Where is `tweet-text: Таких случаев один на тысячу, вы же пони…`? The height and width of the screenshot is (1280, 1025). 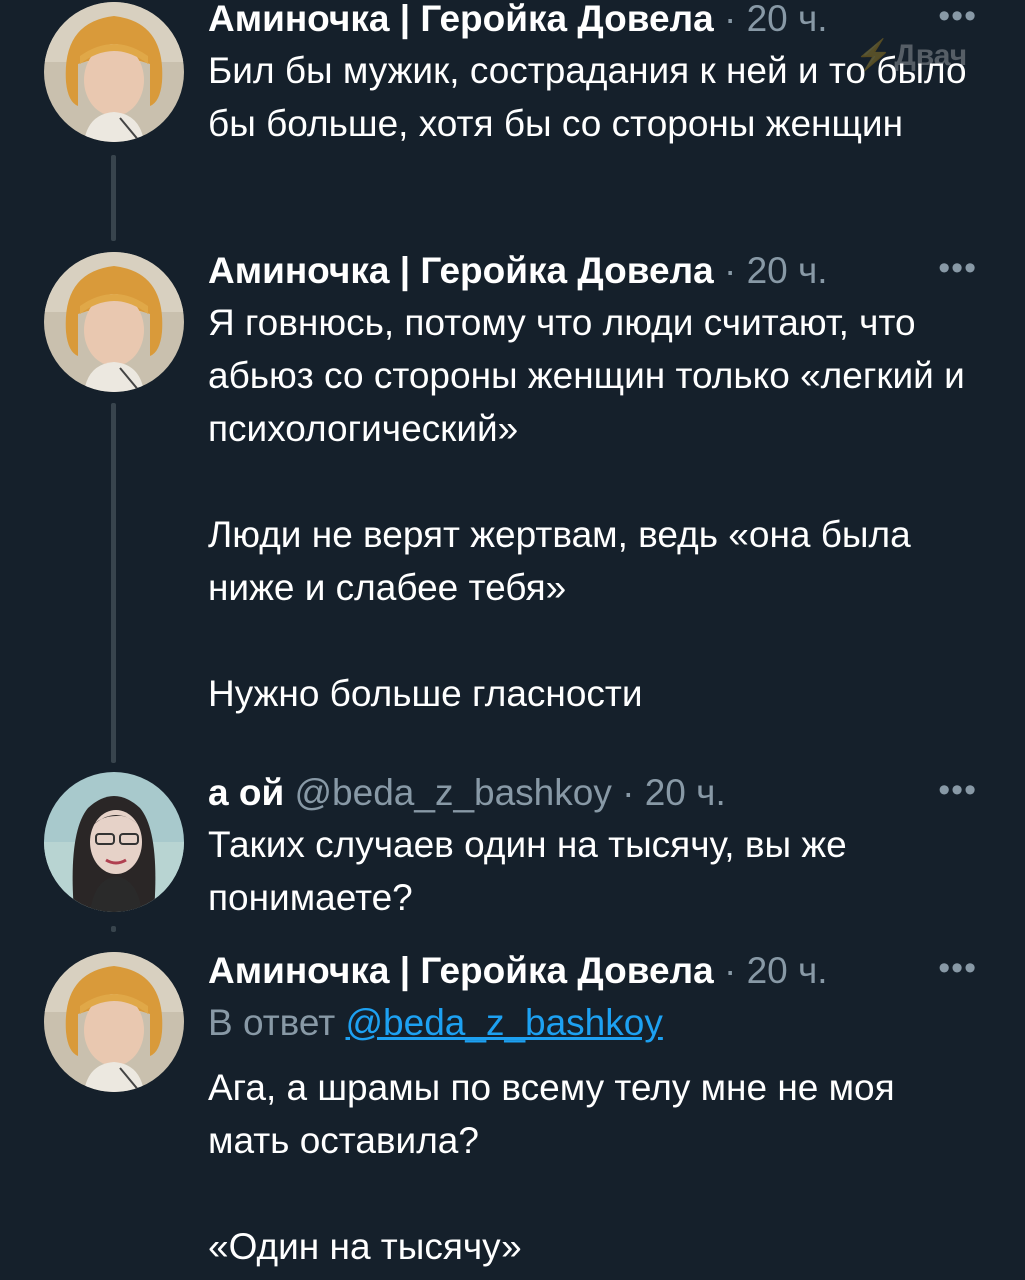 tweet-text: Таких случаев один на тысячу, вы же пони… is located at coordinates (527, 871).